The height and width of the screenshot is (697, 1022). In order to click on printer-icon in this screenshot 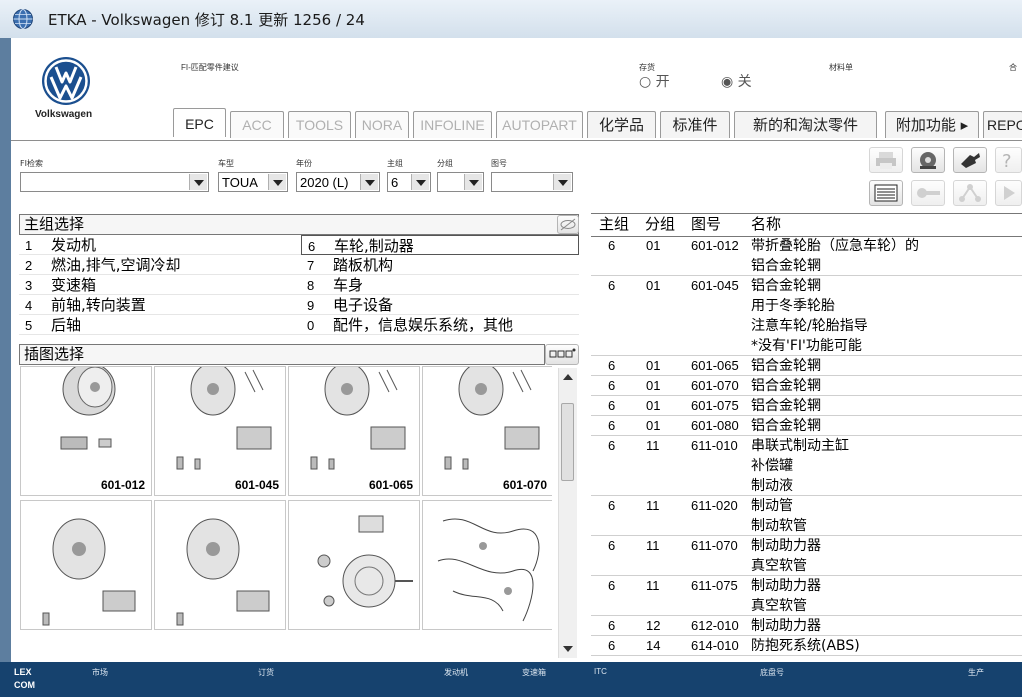, I will do `click(886, 160)`.